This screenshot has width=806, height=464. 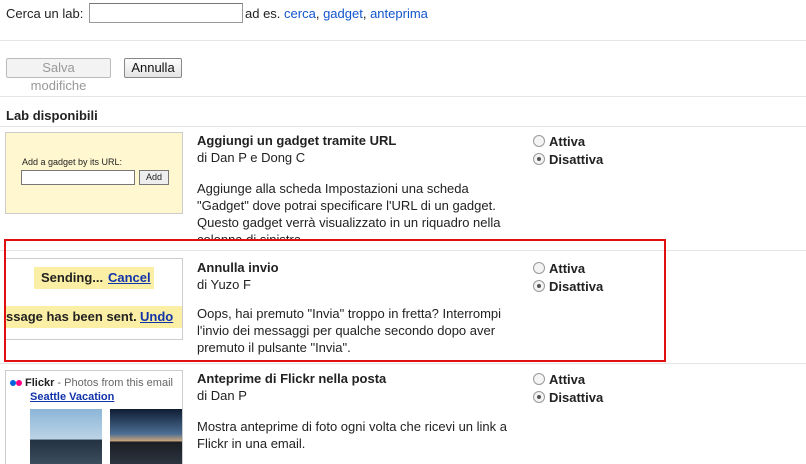 What do you see at coordinates (399, 13) in the screenshot?
I see `example-link-anteprima: anteprima` at bounding box center [399, 13].